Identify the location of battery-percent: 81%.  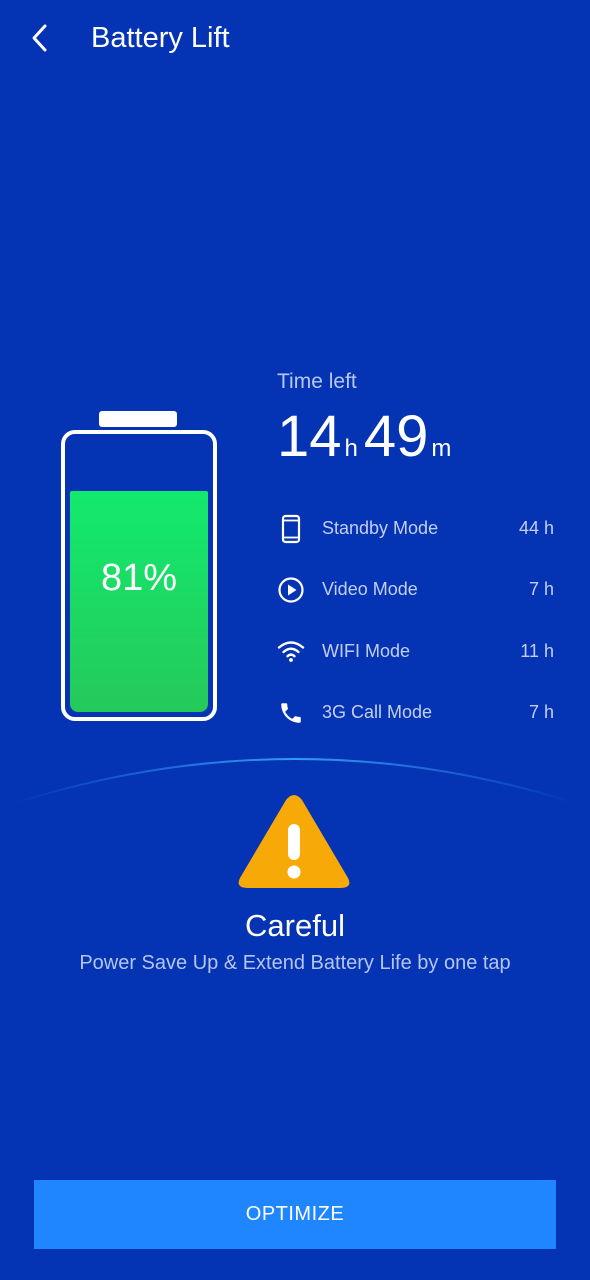
(139, 578).